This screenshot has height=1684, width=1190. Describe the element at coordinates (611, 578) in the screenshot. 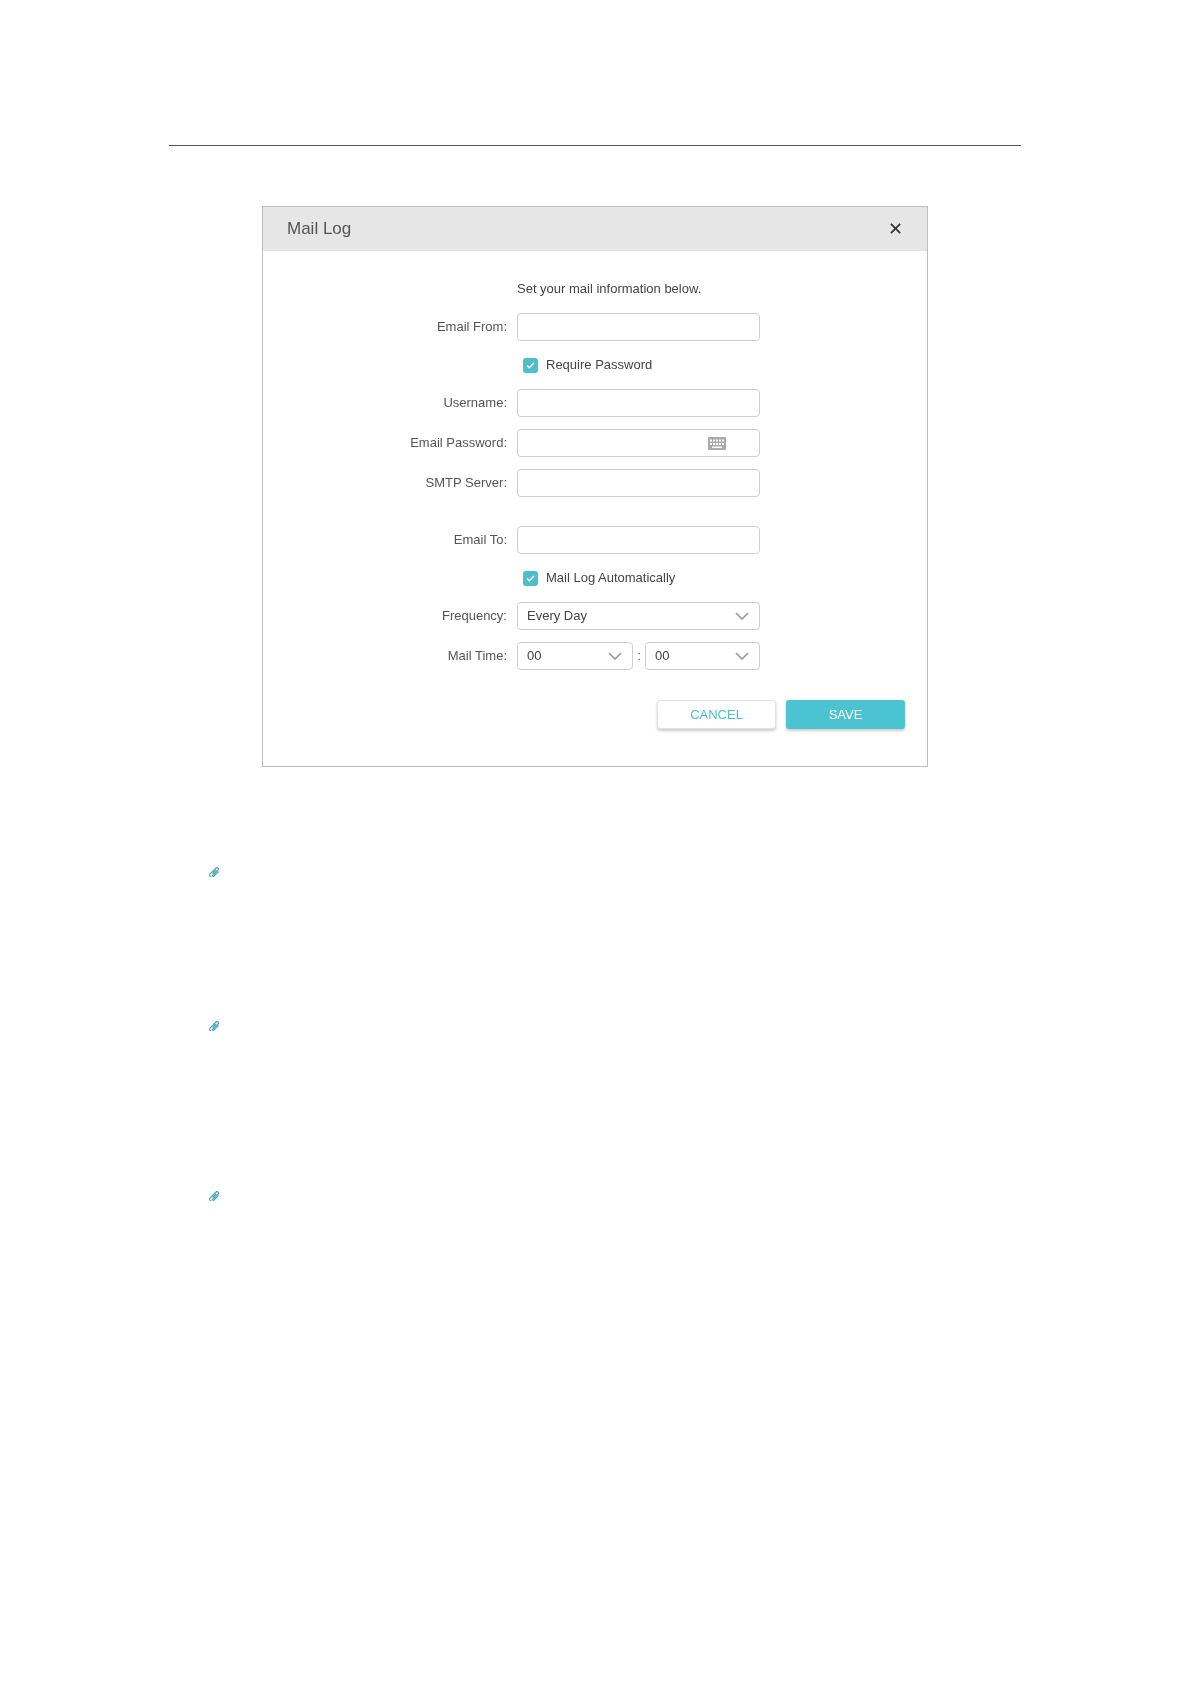

I see `checkbox-label: Mail Log Automatically` at that location.